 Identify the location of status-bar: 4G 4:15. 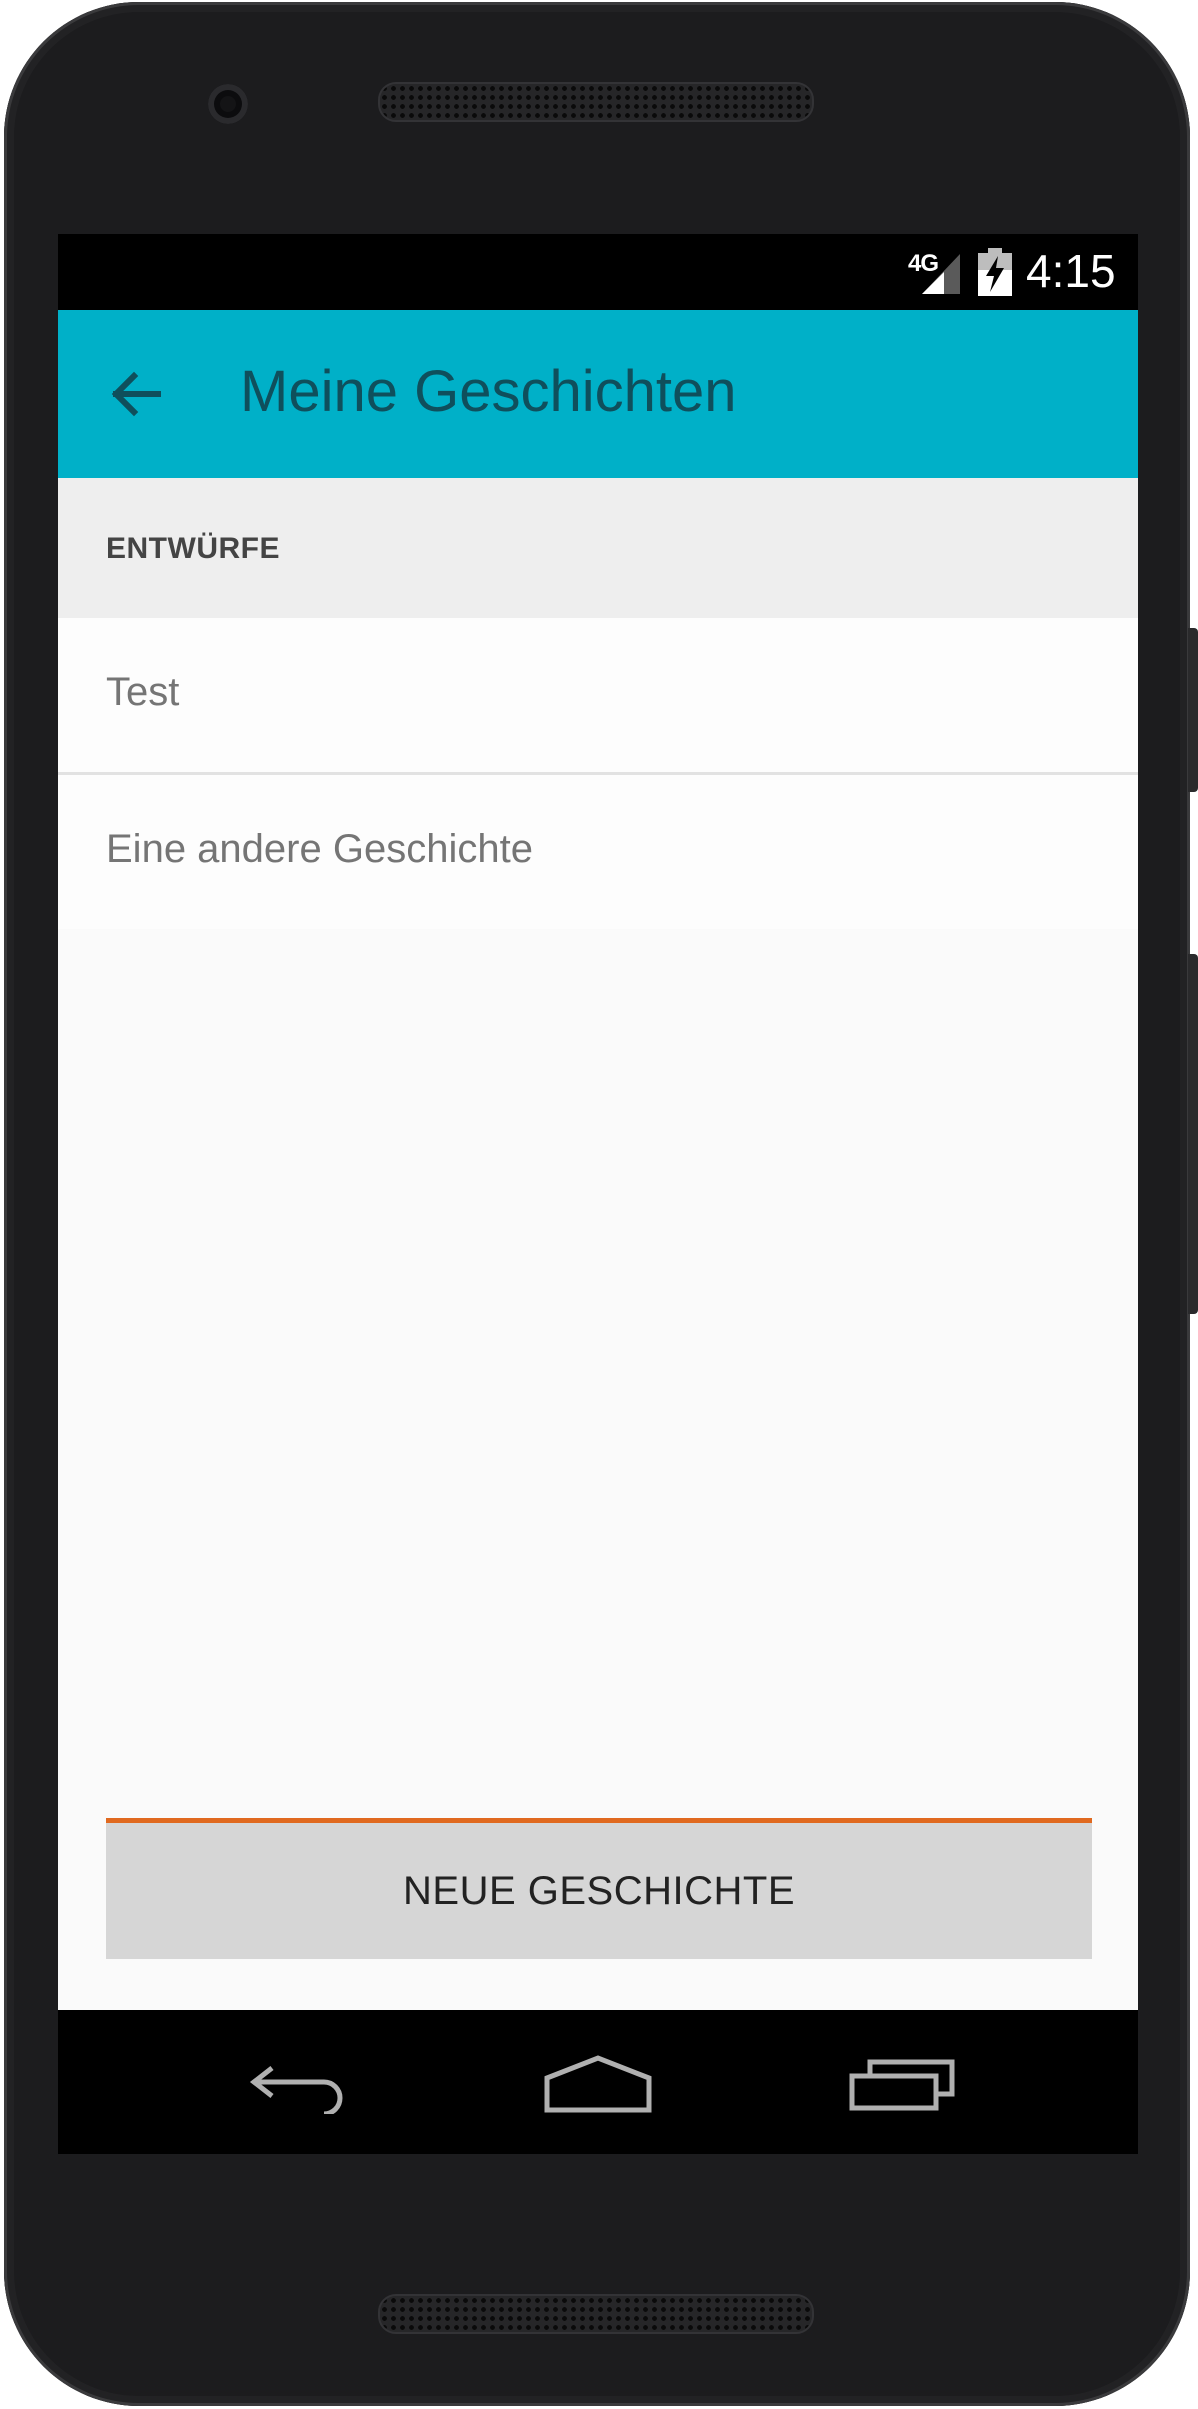
(598, 272).